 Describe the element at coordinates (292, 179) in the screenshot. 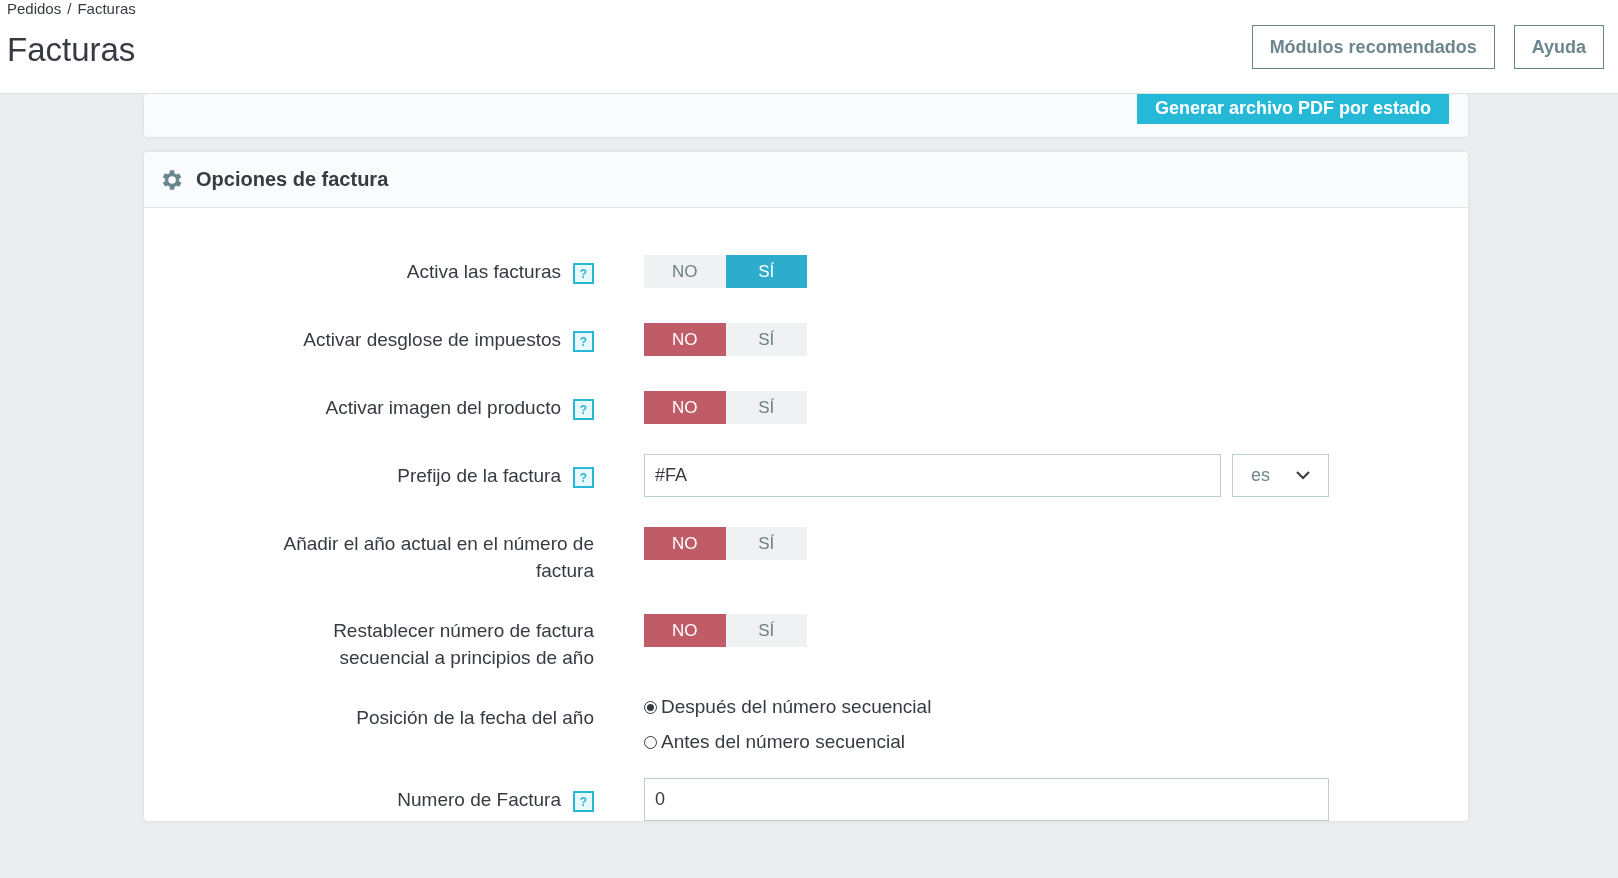

I see `panel-title: Opciones de factura` at that location.